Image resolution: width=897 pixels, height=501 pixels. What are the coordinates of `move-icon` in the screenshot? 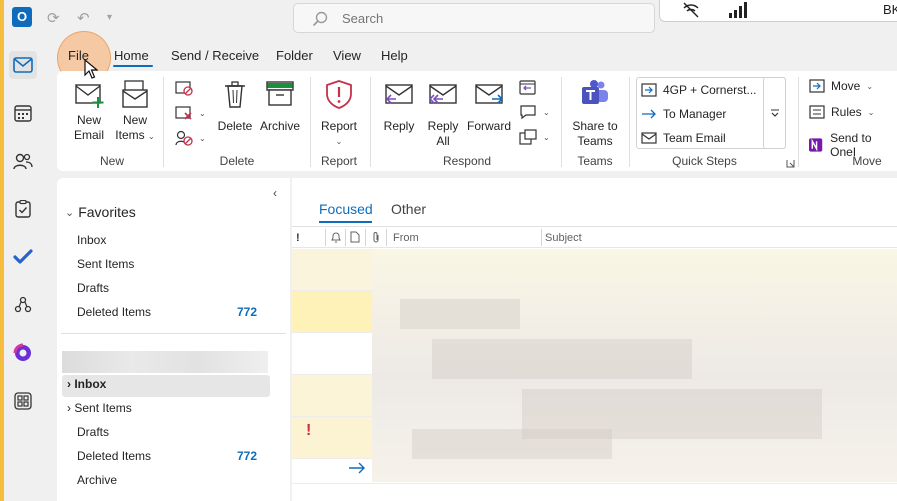 It's located at (817, 86).